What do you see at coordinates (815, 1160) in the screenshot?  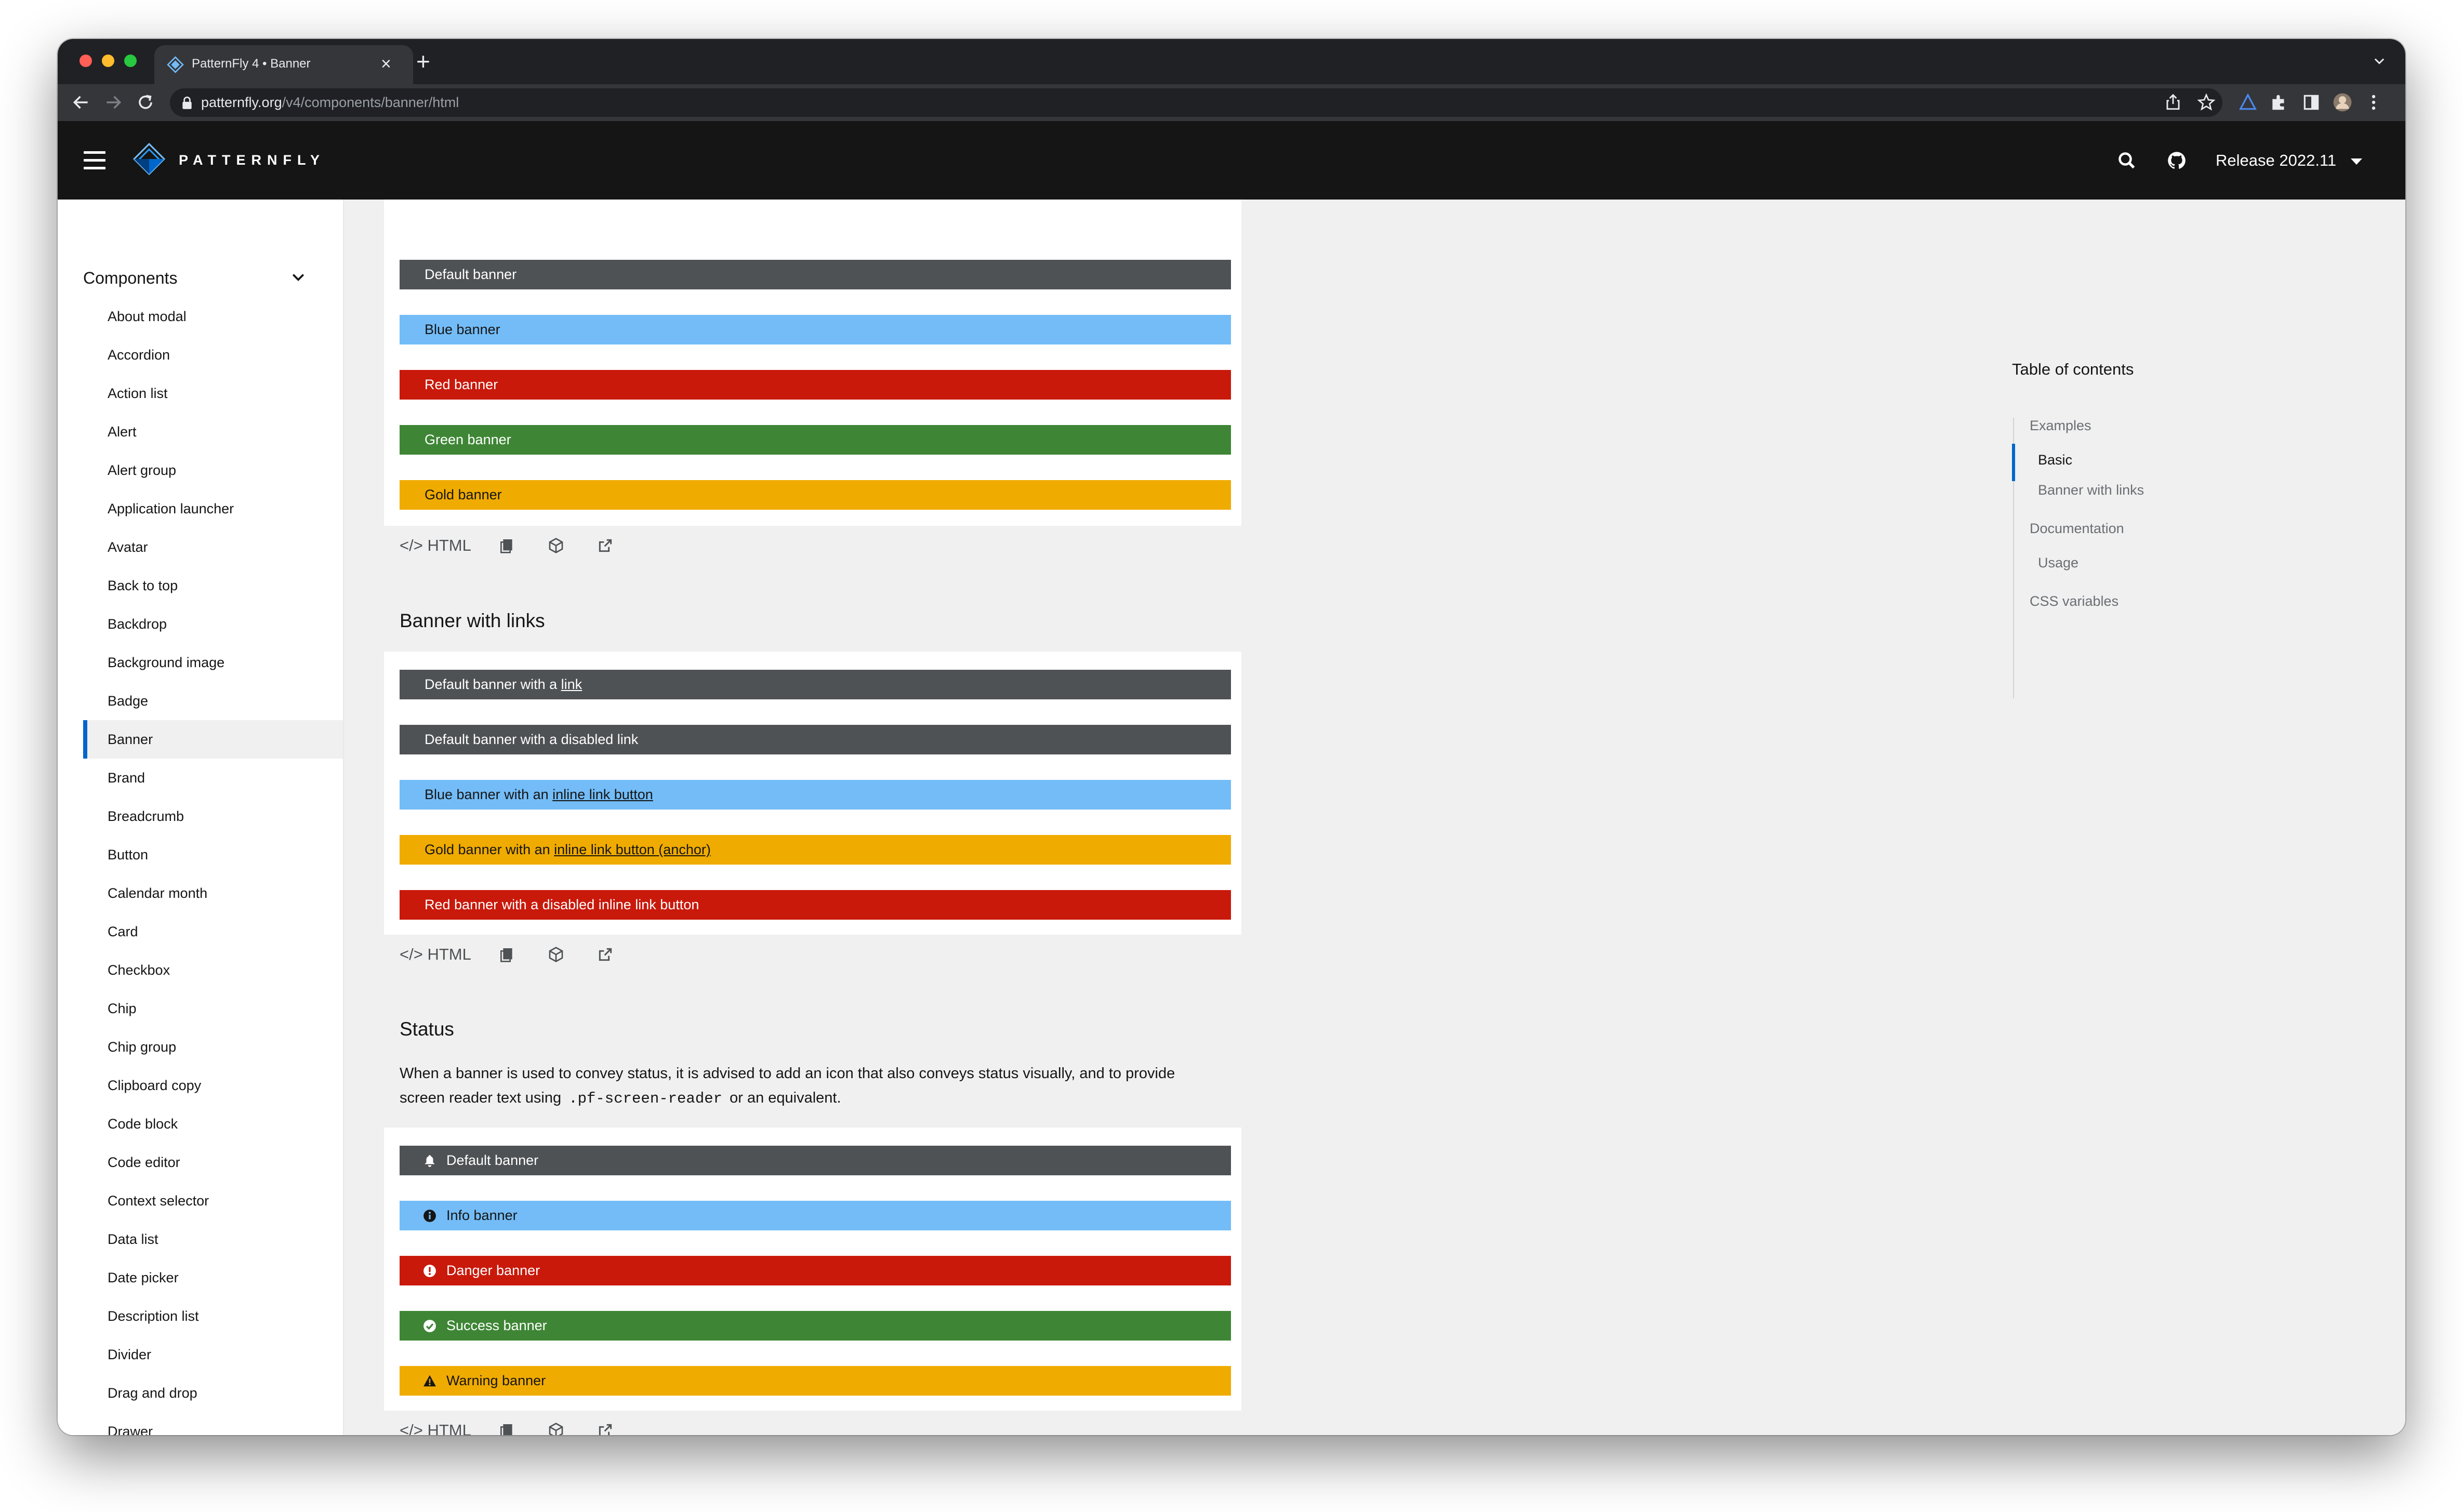 I see `default-status-banner: Default banner` at bounding box center [815, 1160].